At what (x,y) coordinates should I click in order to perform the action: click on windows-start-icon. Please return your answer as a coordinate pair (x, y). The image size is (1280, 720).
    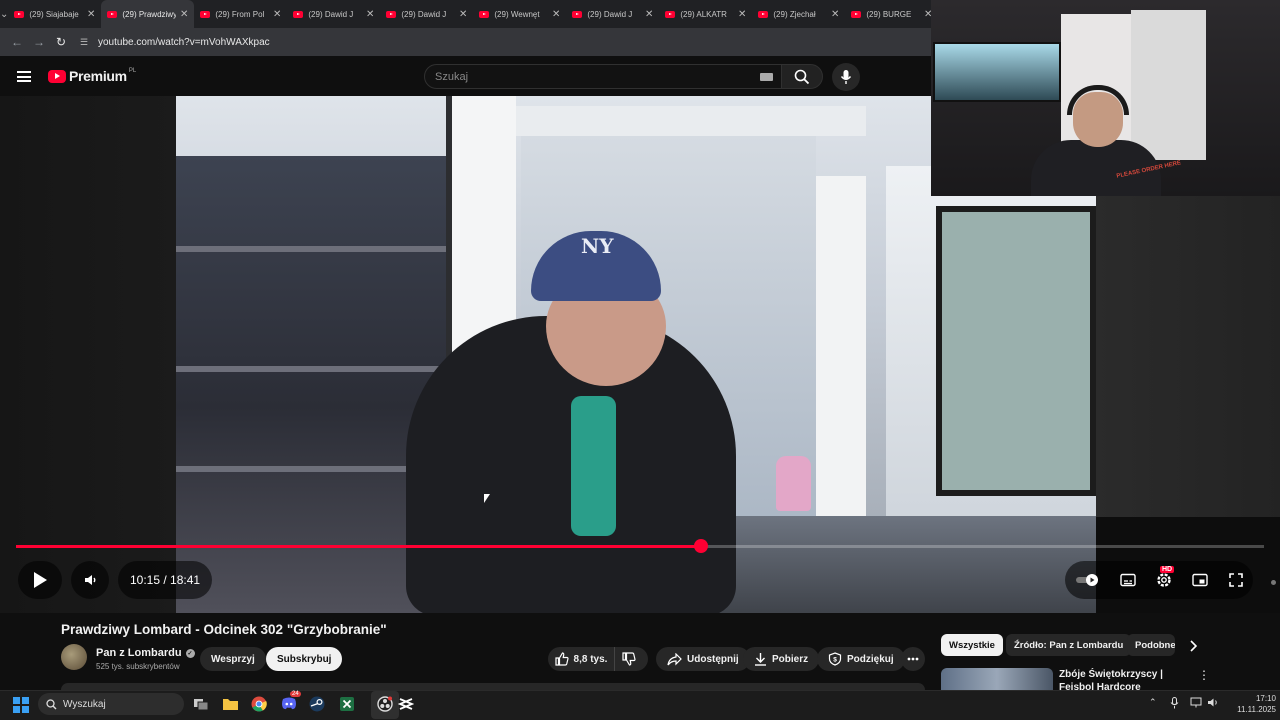
    Looking at the image, I should click on (21, 705).